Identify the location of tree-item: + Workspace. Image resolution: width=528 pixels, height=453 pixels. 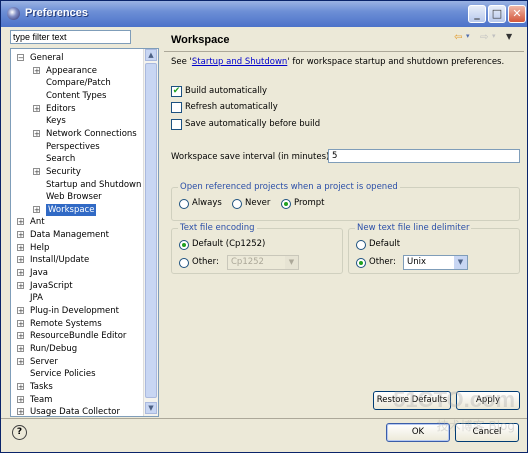
(77, 209).